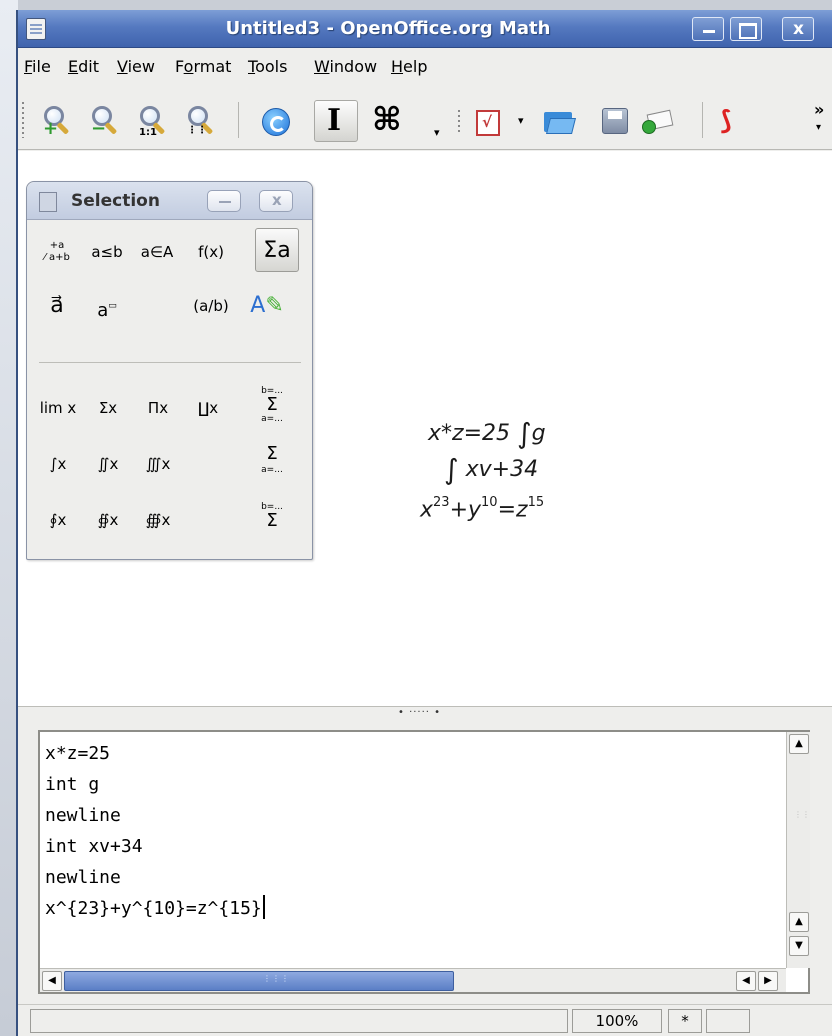 This screenshot has width=832, height=1036. Describe the element at coordinates (107, 252) in the screenshot. I see `relations-category-icon: a≤b` at that location.